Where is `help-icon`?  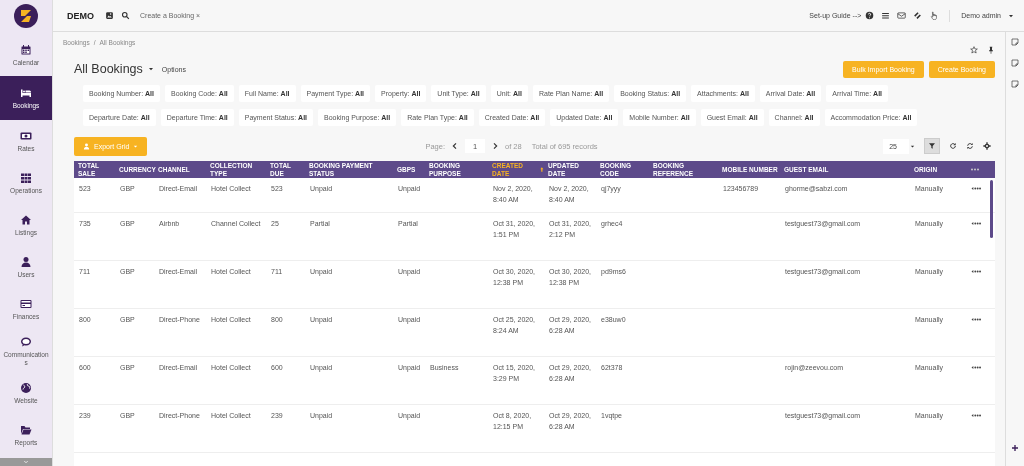 help-icon is located at coordinates (870, 15).